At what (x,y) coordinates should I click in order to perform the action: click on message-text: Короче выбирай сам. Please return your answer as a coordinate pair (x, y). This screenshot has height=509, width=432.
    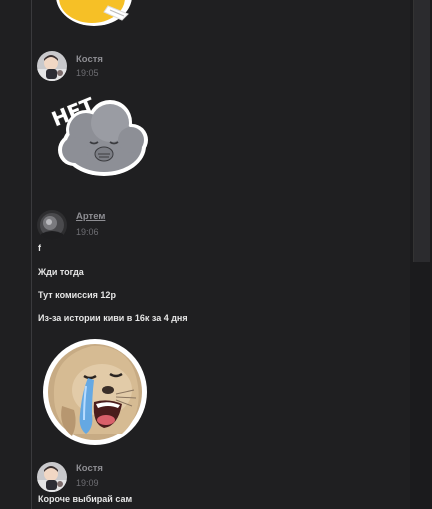
    Looking at the image, I should click on (85, 499).